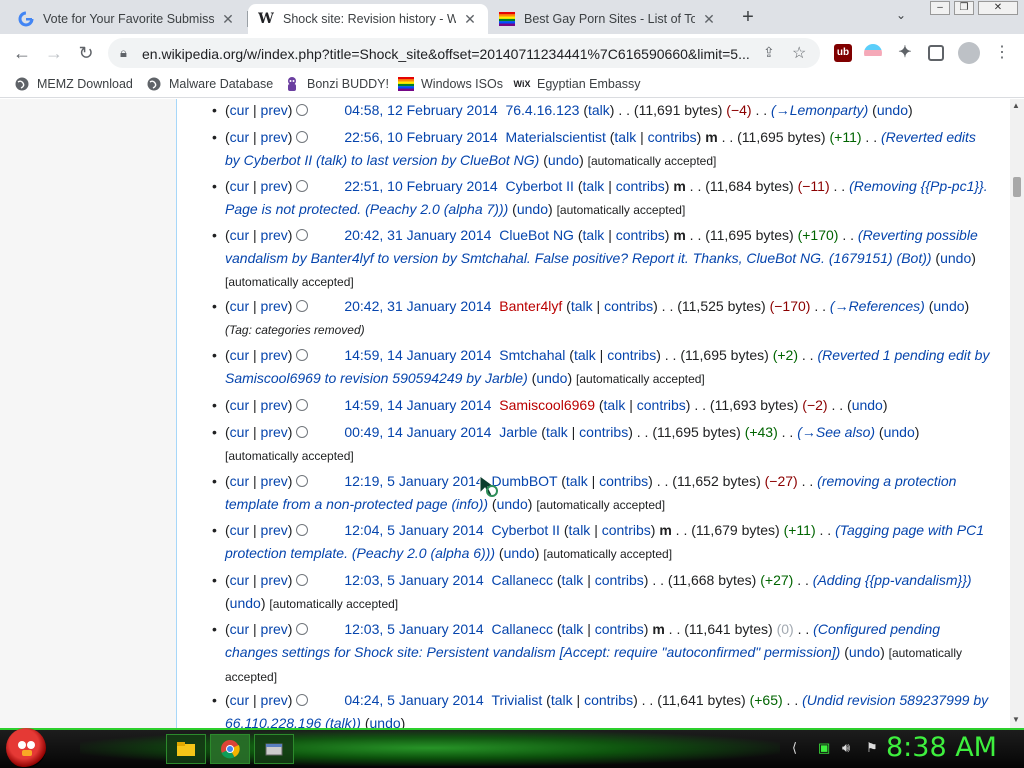 This screenshot has width=1024, height=768. I want to click on taskbar-file-explorer, so click(186, 749).